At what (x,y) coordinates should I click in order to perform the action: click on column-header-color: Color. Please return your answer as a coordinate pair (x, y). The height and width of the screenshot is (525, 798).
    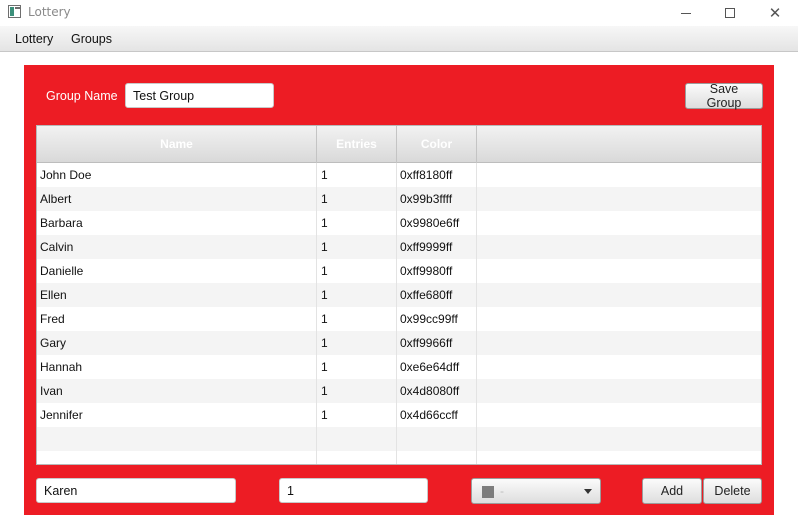
    Looking at the image, I should click on (437, 144).